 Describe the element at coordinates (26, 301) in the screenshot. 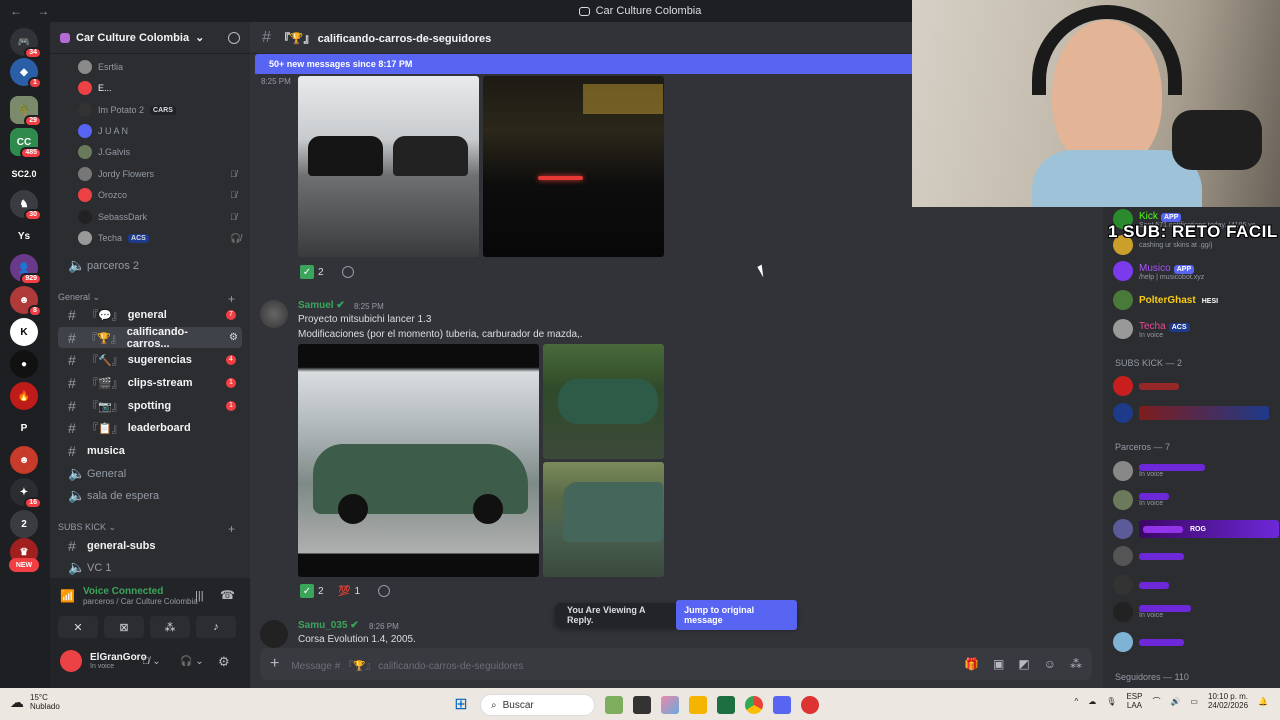

I see `server-icon: ☻ 8` at that location.